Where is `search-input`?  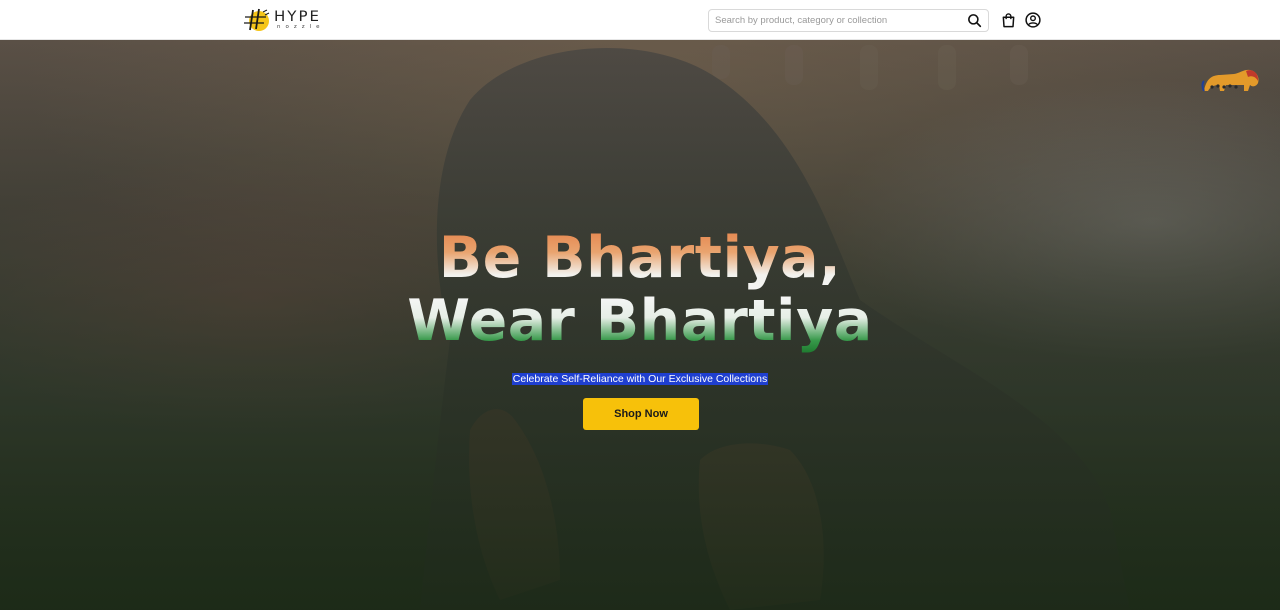
search-input is located at coordinates (837, 20).